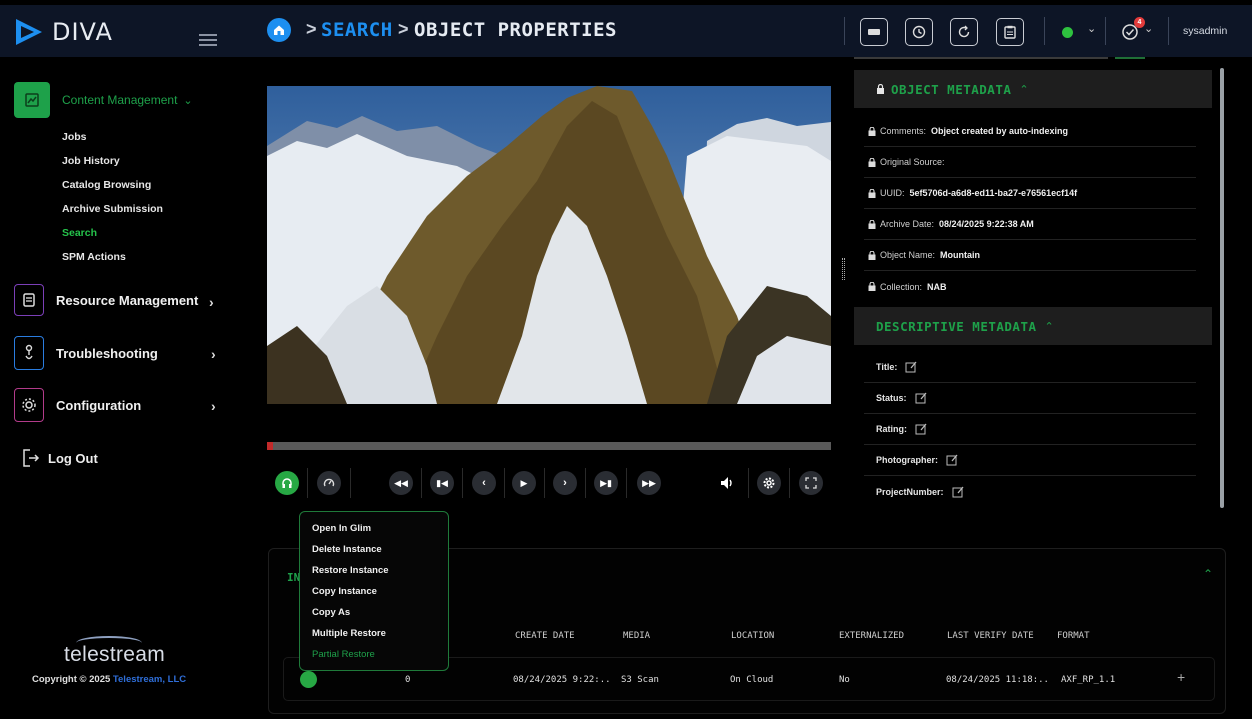 The height and width of the screenshot is (719, 1252). What do you see at coordinates (545, 636) in the screenshot?
I see `column-header: CREATE DATE` at bounding box center [545, 636].